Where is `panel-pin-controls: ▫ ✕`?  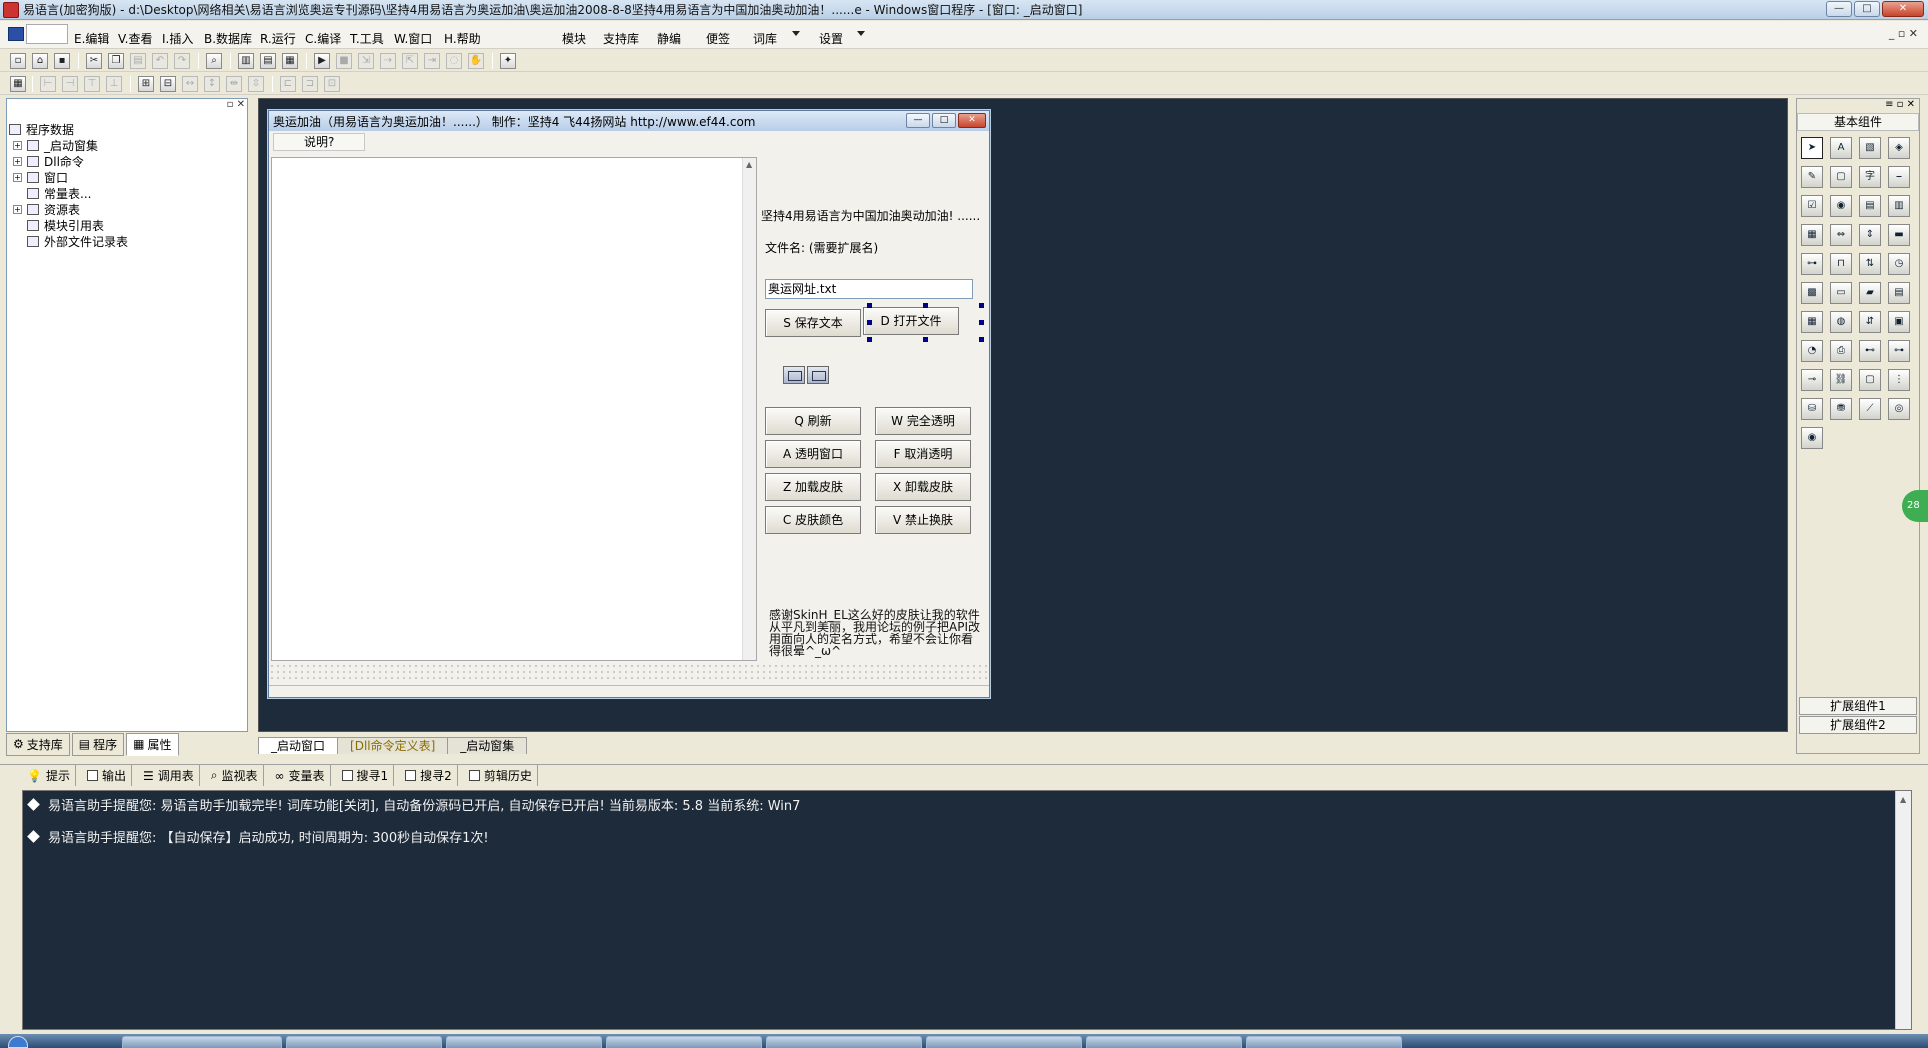
panel-pin-controls: ▫ ✕ is located at coordinates (236, 104).